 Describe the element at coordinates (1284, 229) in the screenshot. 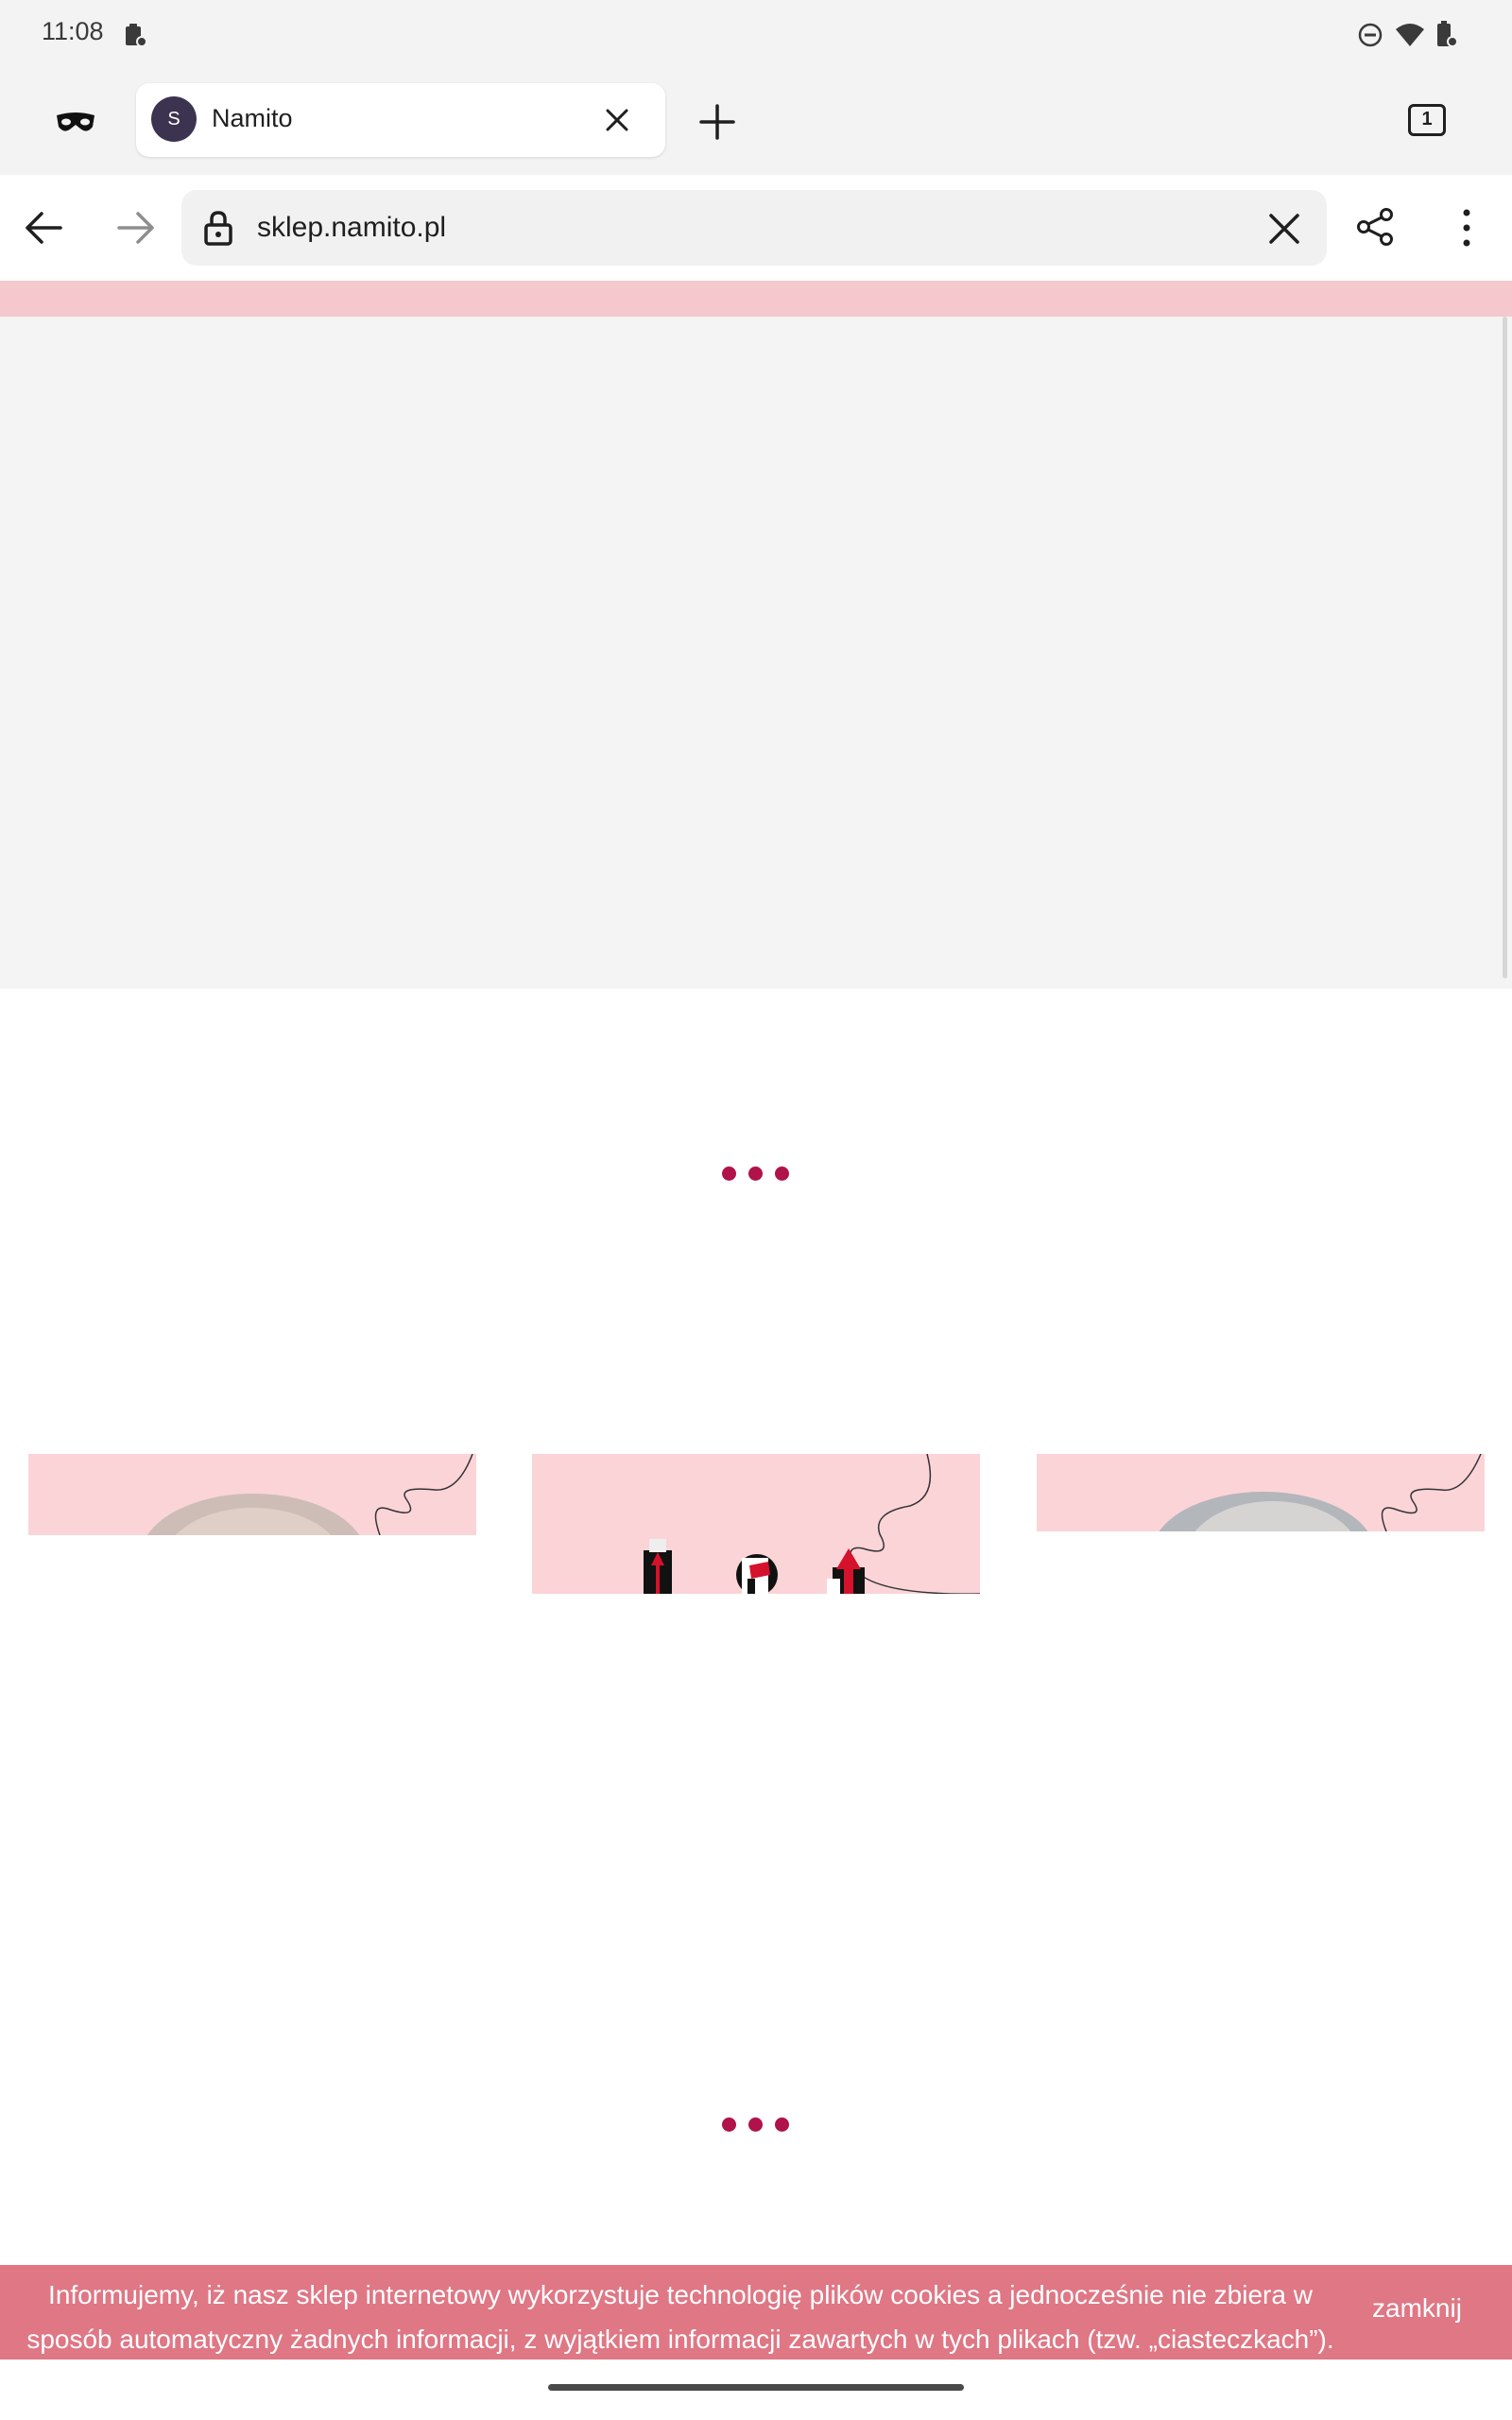

I see `clear-icon` at that location.